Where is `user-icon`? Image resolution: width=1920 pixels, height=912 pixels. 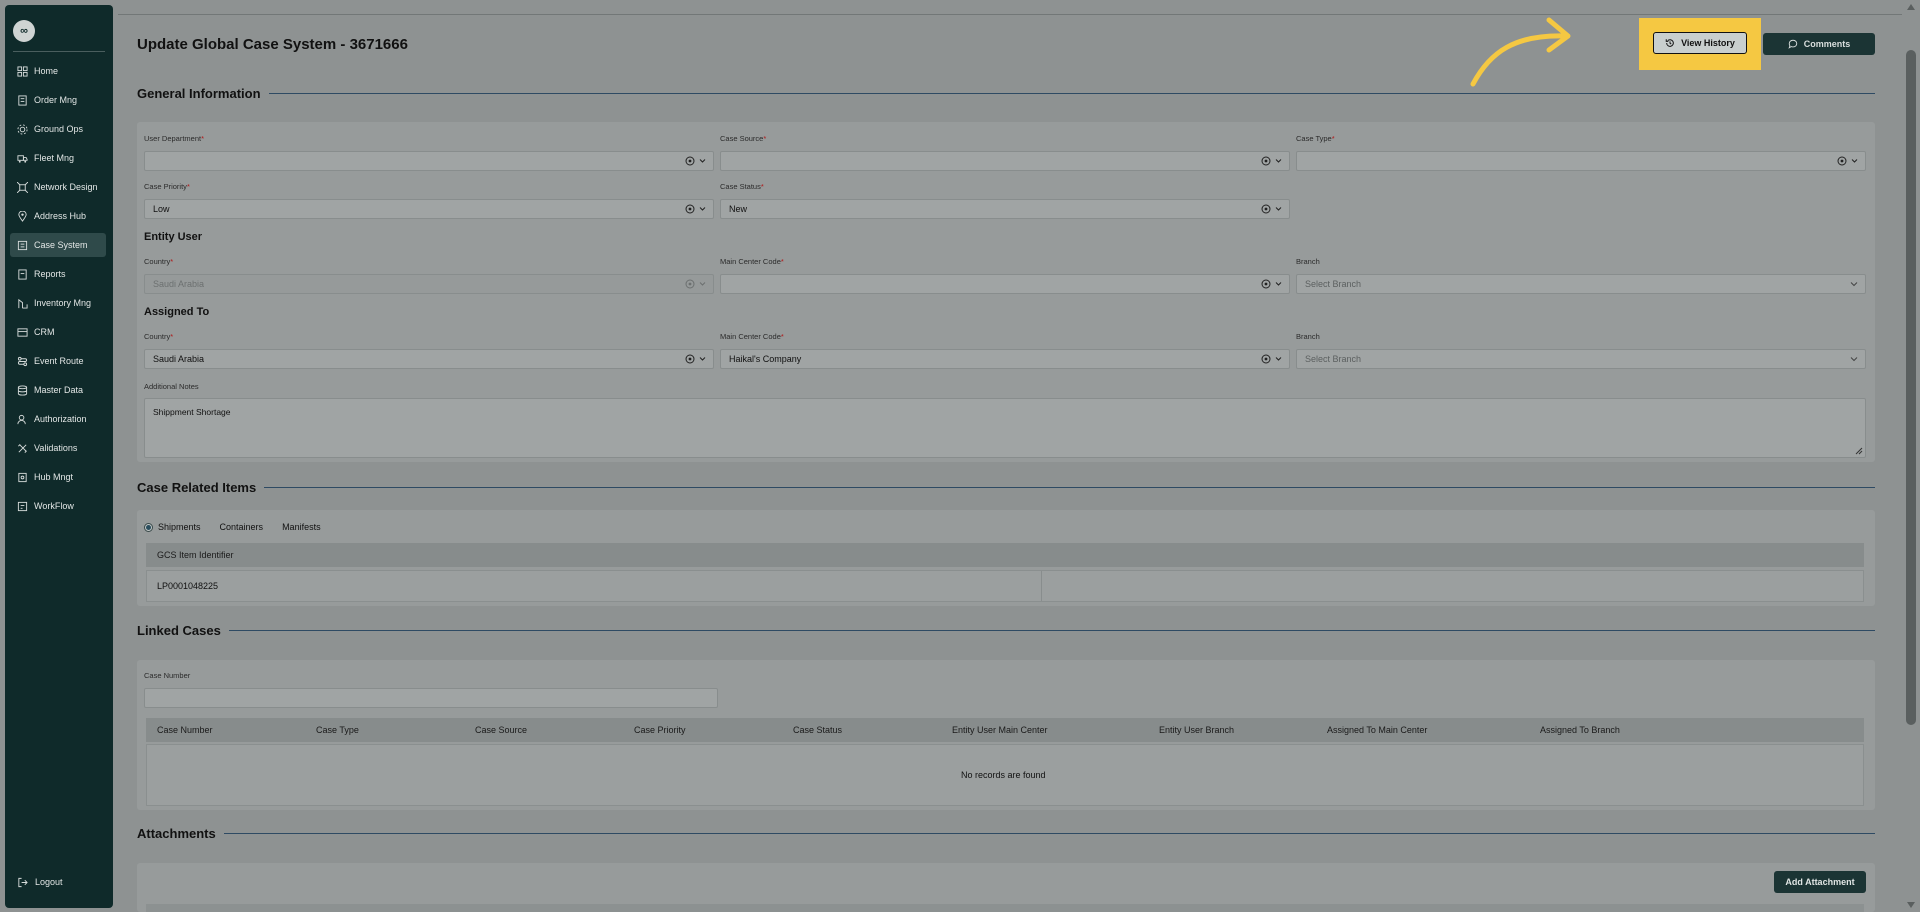
user-icon is located at coordinates (22, 419).